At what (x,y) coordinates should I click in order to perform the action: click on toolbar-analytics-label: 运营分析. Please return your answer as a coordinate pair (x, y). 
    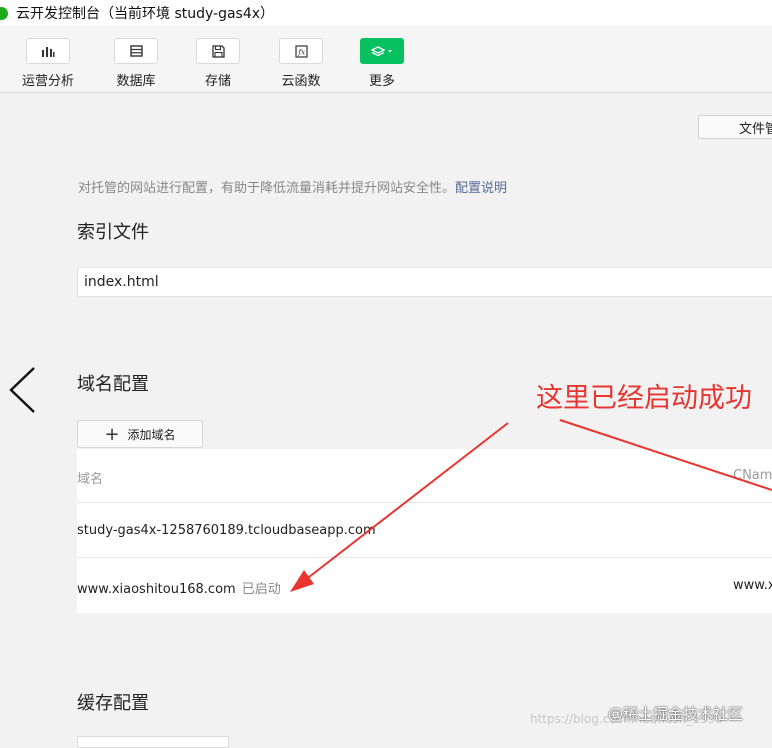
    Looking at the image, I should click on (48, 81).